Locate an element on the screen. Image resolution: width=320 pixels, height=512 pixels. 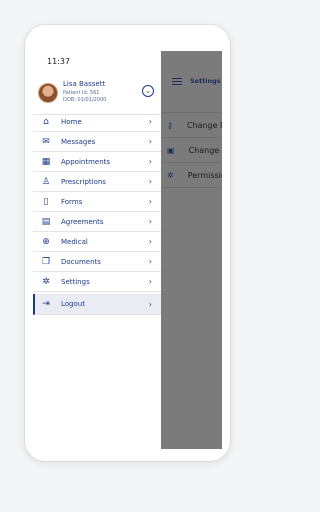
calendar-icon: ▦ is located at coordinates (46, 161).